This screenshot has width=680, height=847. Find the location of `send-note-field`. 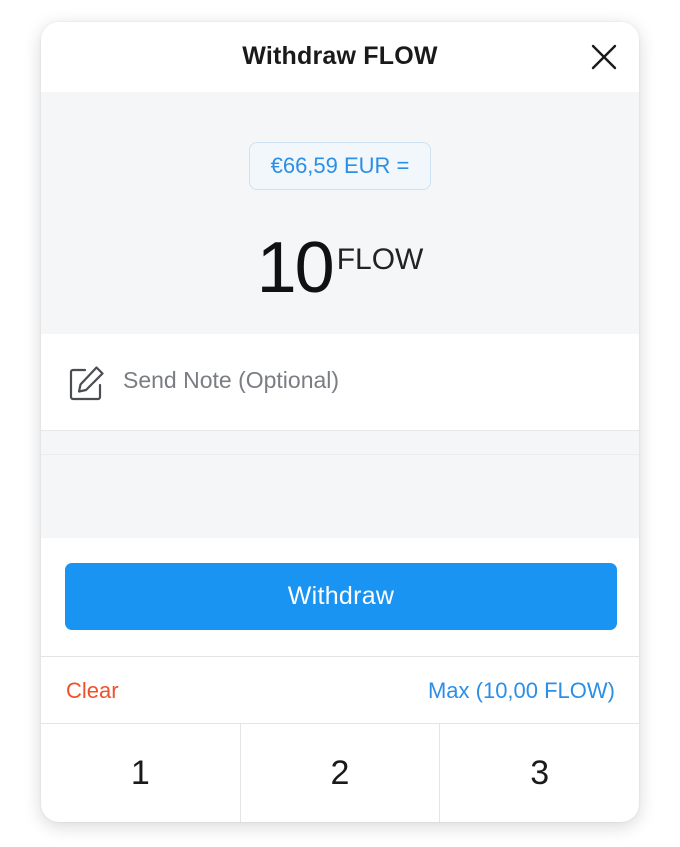

send-note-field is located at coordinates (340, 382).